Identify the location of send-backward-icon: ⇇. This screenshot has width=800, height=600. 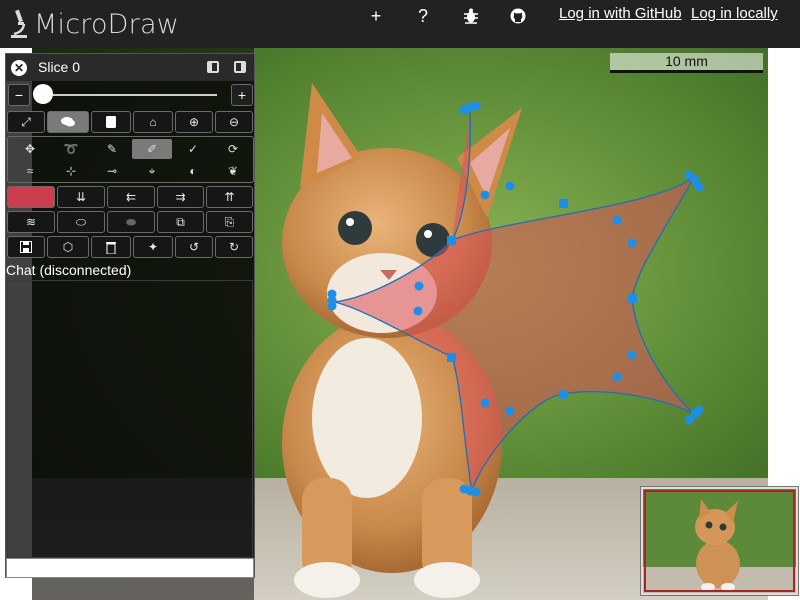
(131, 197).